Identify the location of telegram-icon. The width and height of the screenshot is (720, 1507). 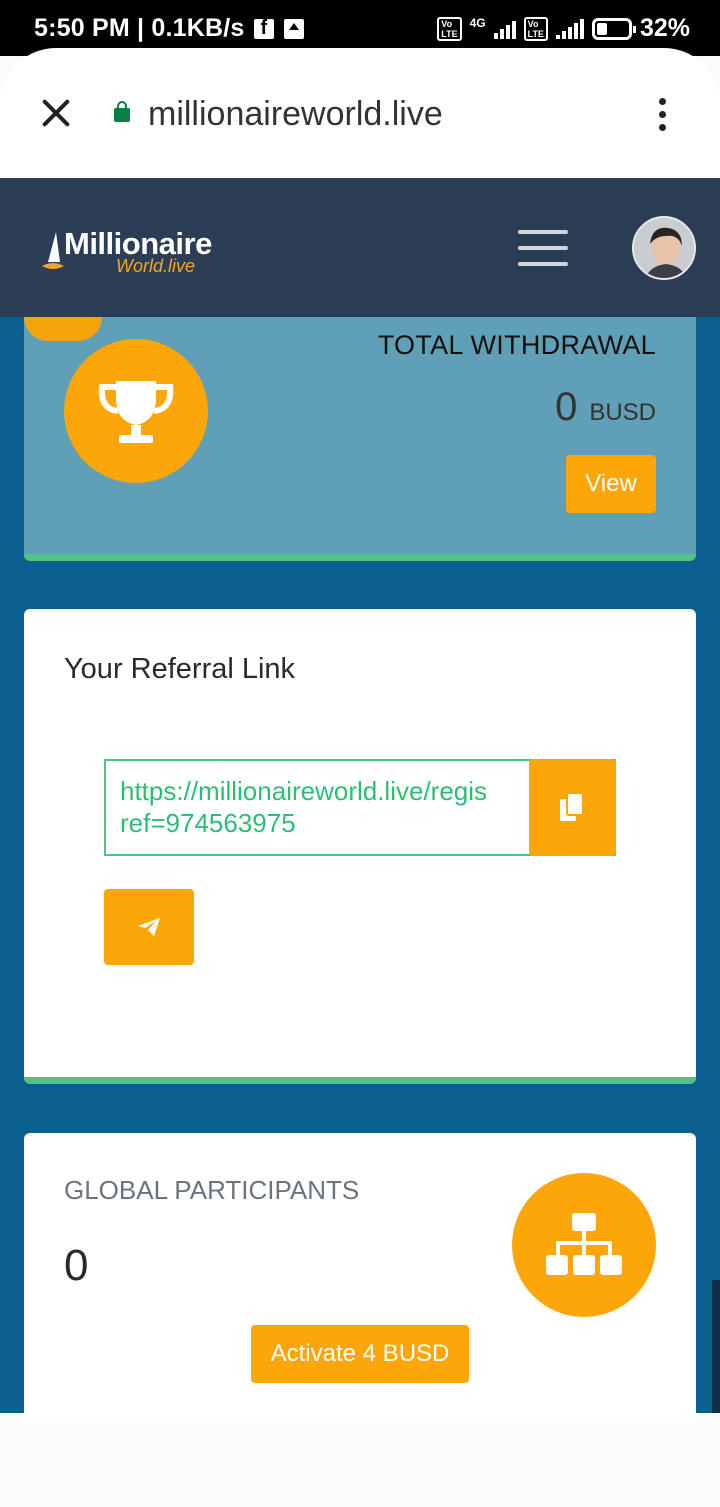
(149, 927).